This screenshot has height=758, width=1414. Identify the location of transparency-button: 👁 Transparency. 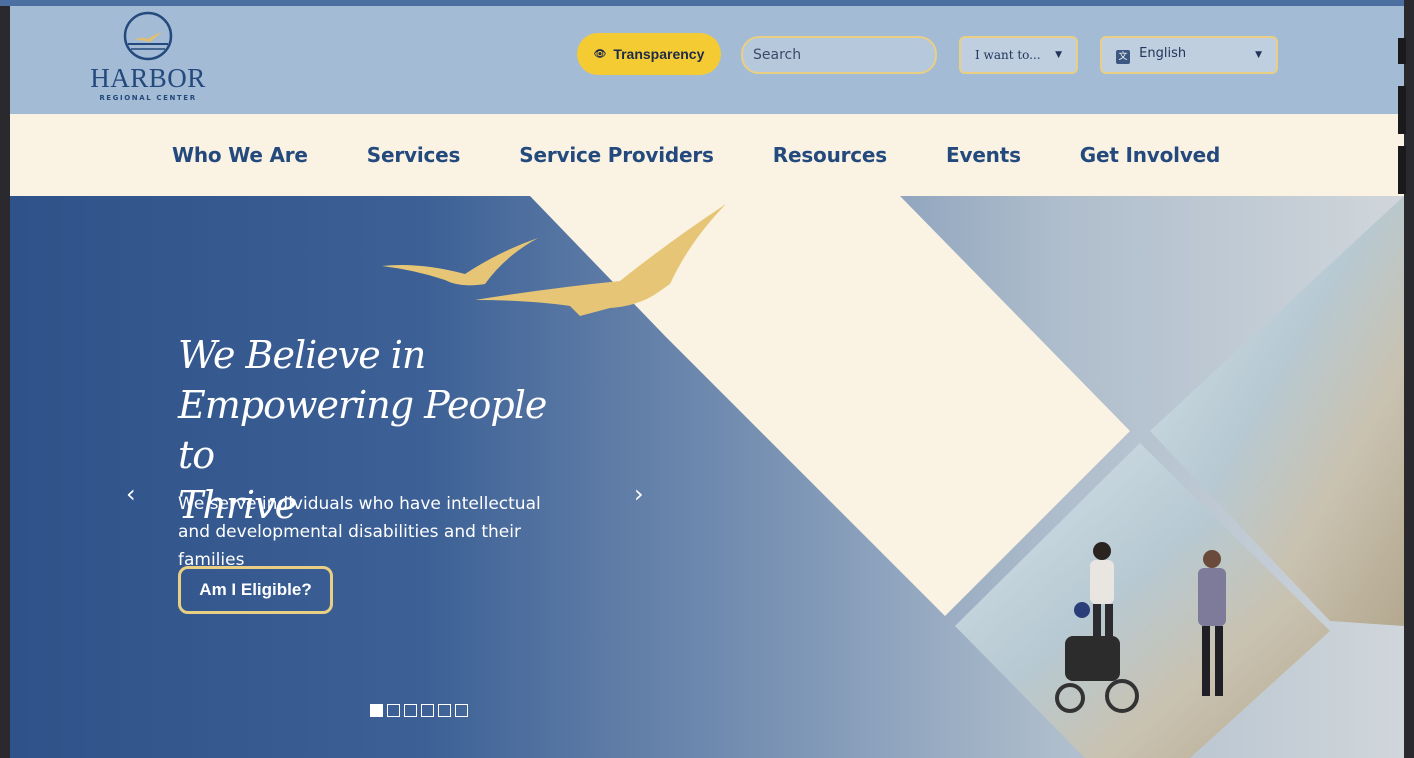
(649, 54).